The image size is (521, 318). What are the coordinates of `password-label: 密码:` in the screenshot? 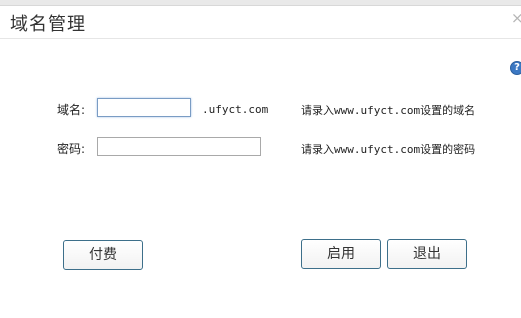 It's located at (71, 149).